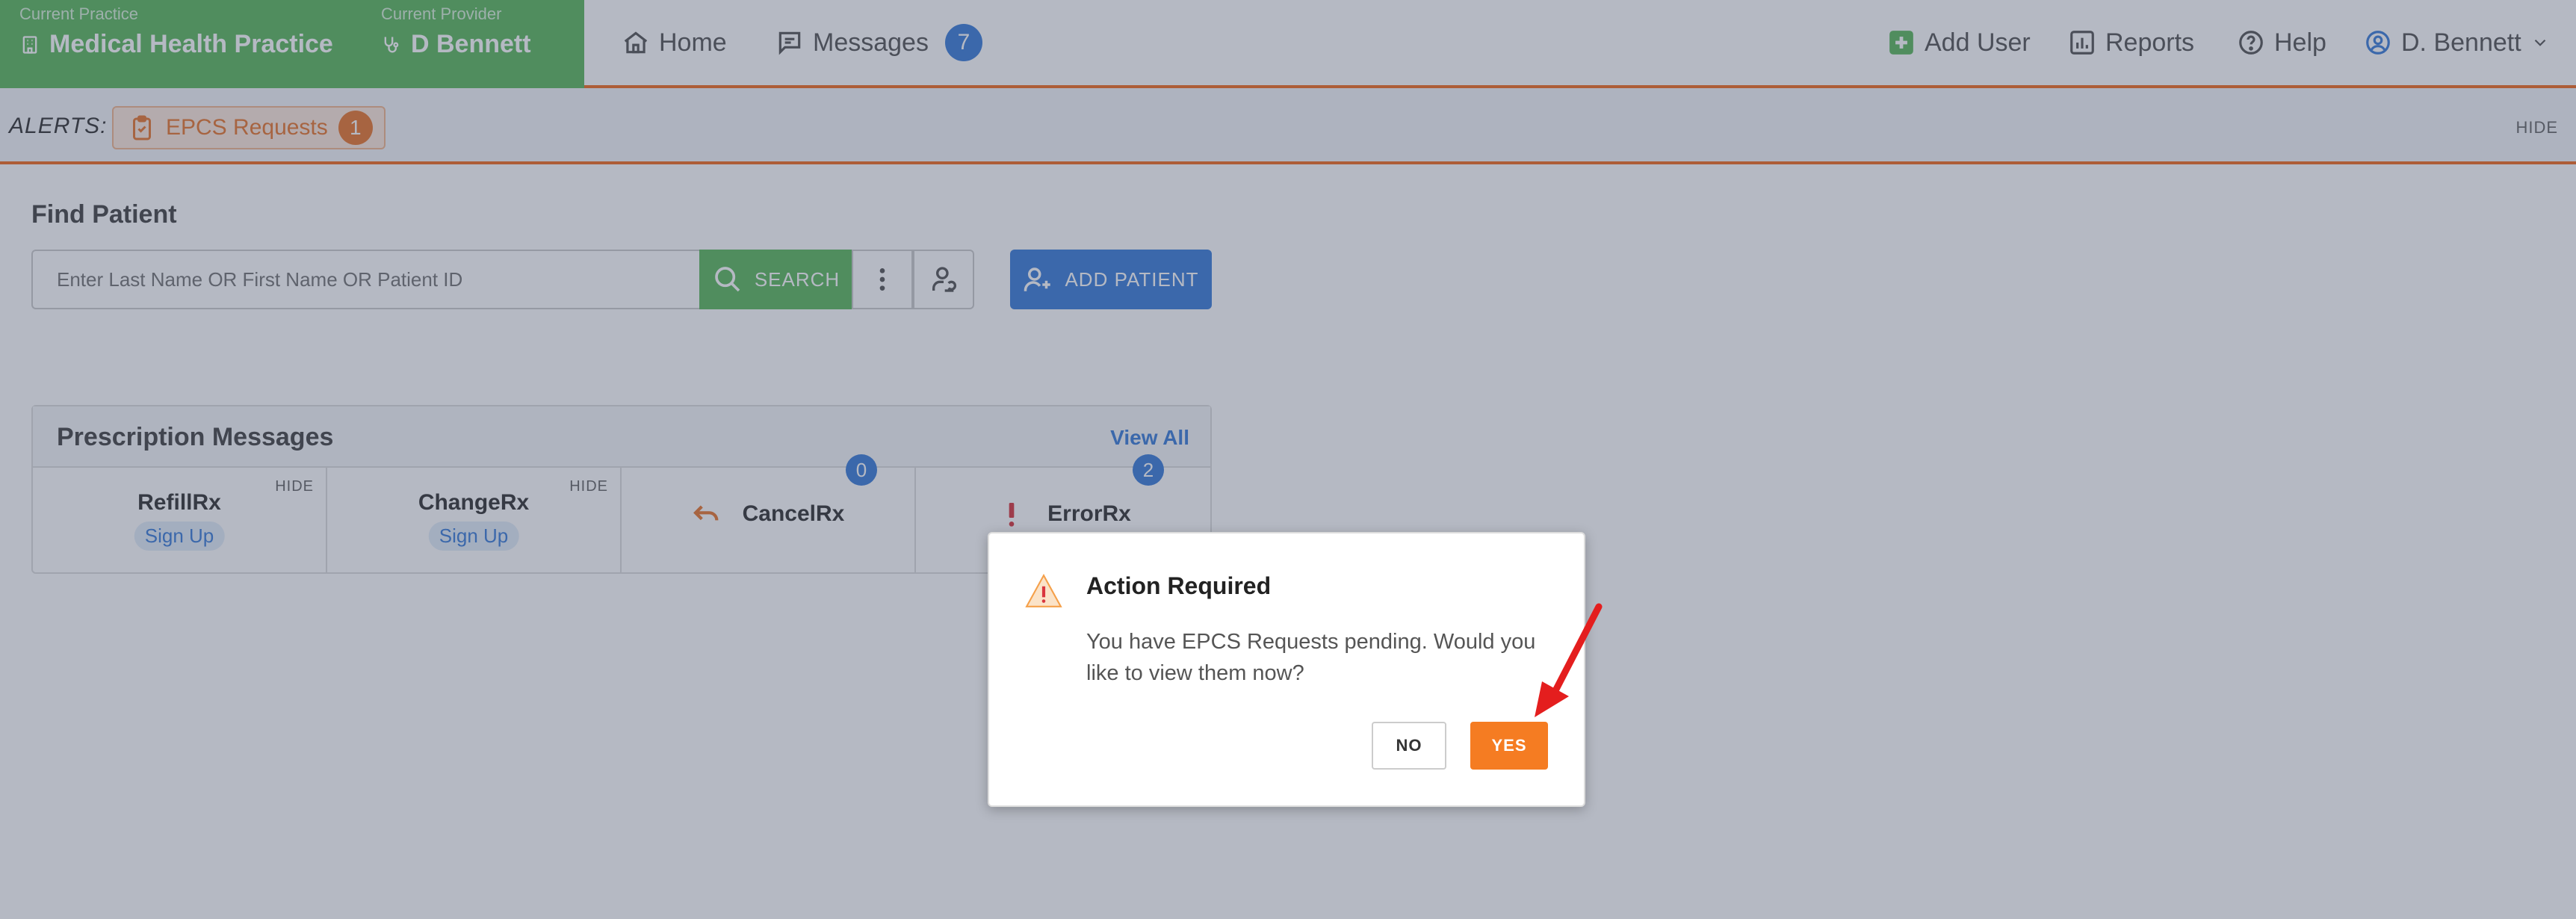 Image resolution: width=2576 pixels, height=919 pixels. Describe the element at coordinates (1509, 746) in the screenshot. I see `yes-button: YES` at that location.